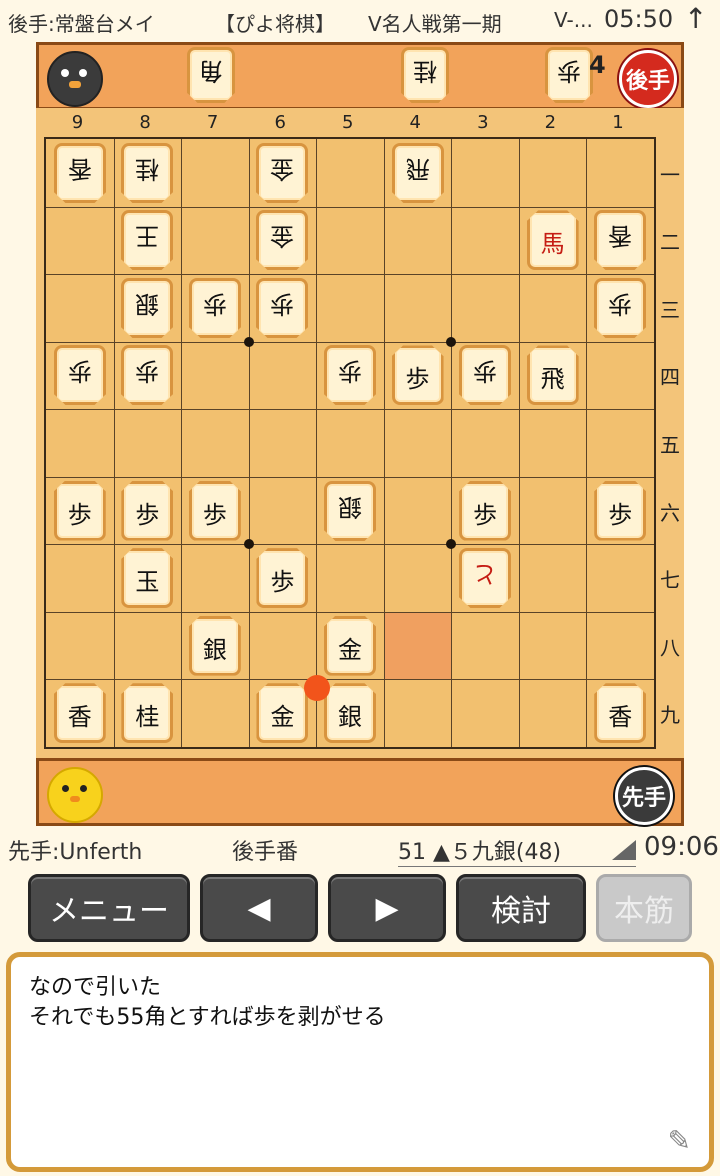  I want to click on rank-label: 八, so click(670, 647).